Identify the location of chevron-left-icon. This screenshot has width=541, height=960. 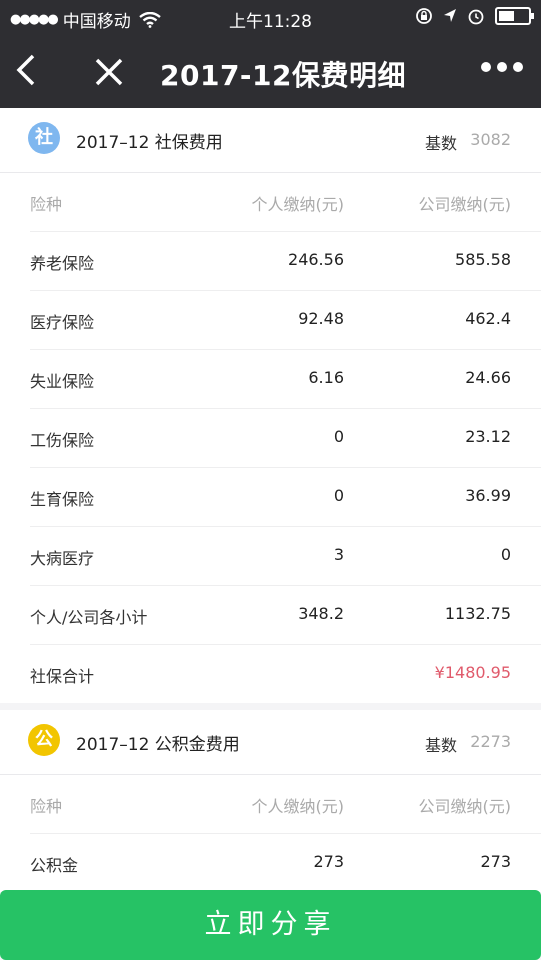
(25, 70).